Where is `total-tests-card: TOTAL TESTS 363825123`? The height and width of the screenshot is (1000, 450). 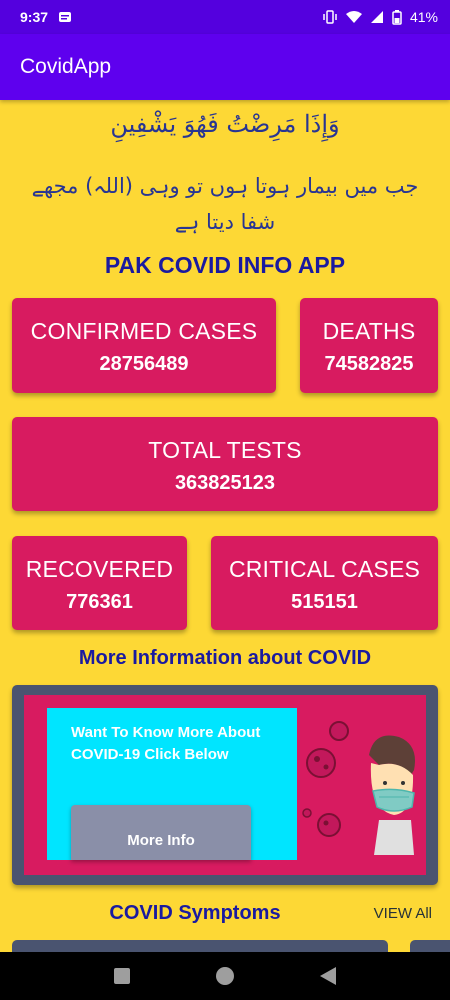
total-tests-card: TOTAL TESTS 363825123 is located at coordinates (225, 464).